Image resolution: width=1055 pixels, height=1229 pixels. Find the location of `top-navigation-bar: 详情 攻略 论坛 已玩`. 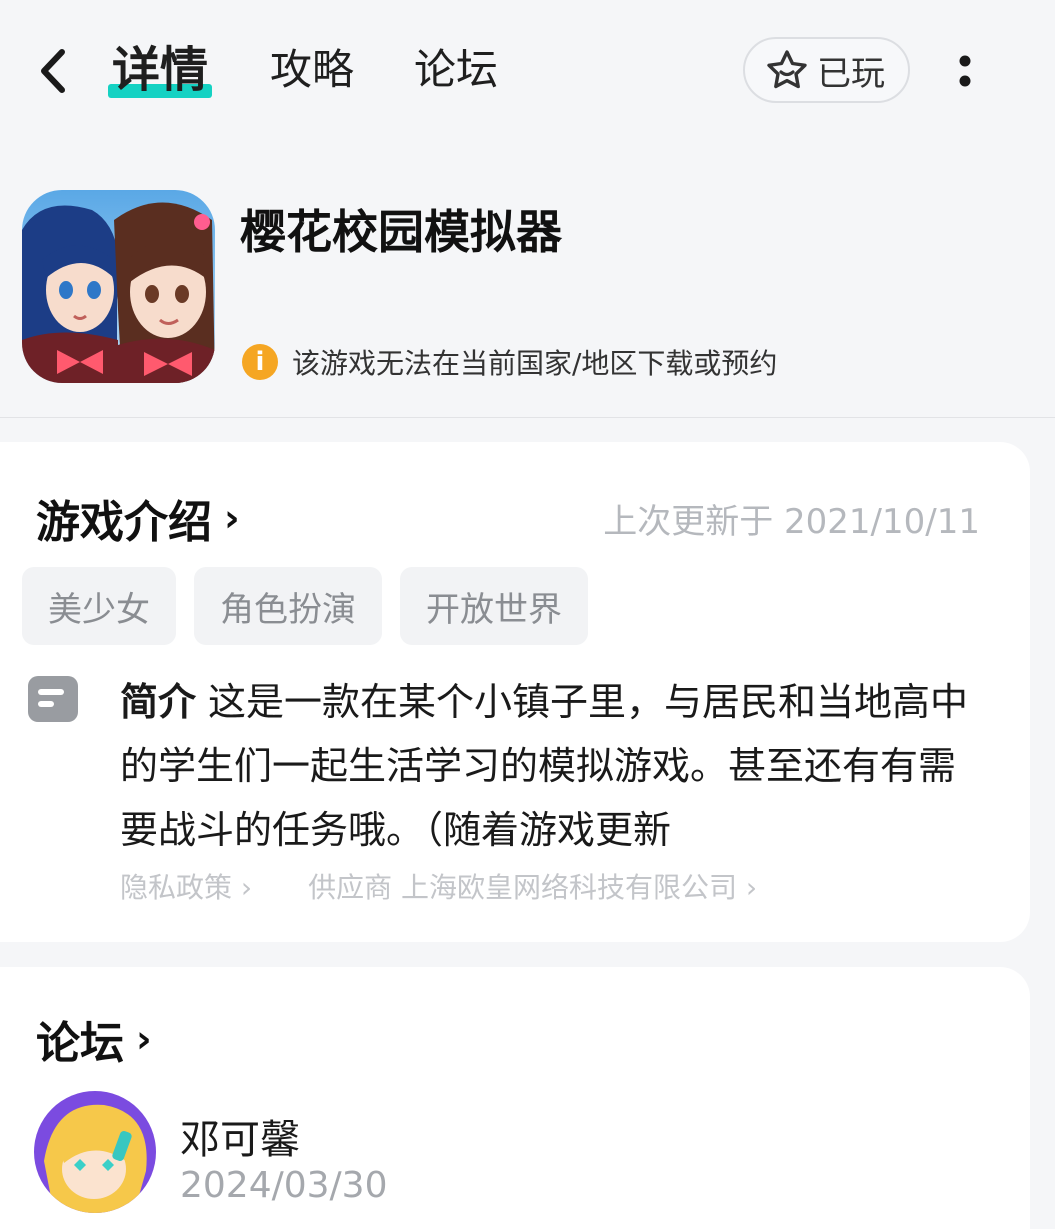

top-navigation-bar: 详情 攻略 论坛 已玩 is located at coordinates (527, 70).